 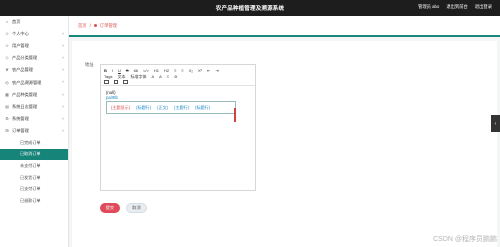 I want to click on top-right-menu: 管理员 abo 退出到前台 退出登录, so click(x=455, y=7).